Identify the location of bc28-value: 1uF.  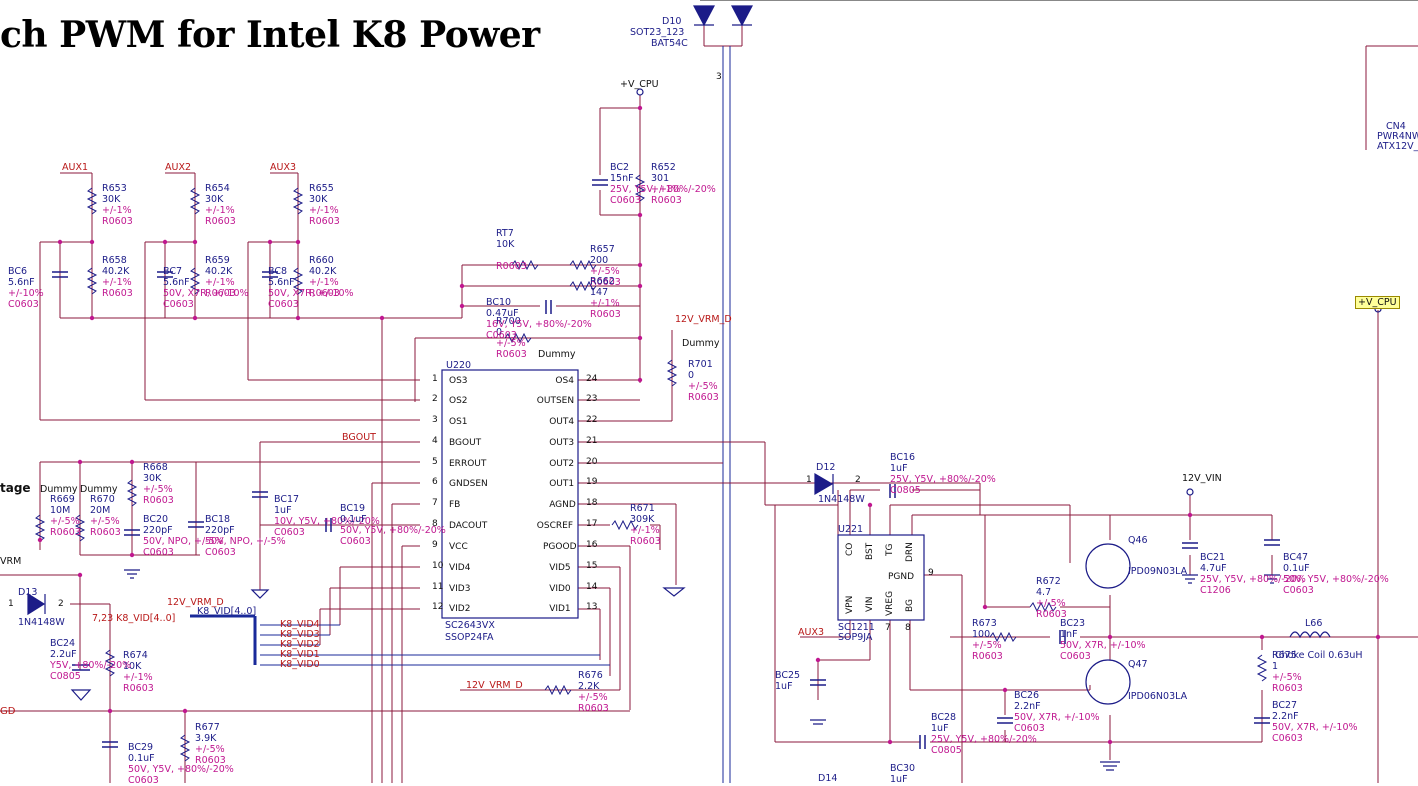
(940, 728).